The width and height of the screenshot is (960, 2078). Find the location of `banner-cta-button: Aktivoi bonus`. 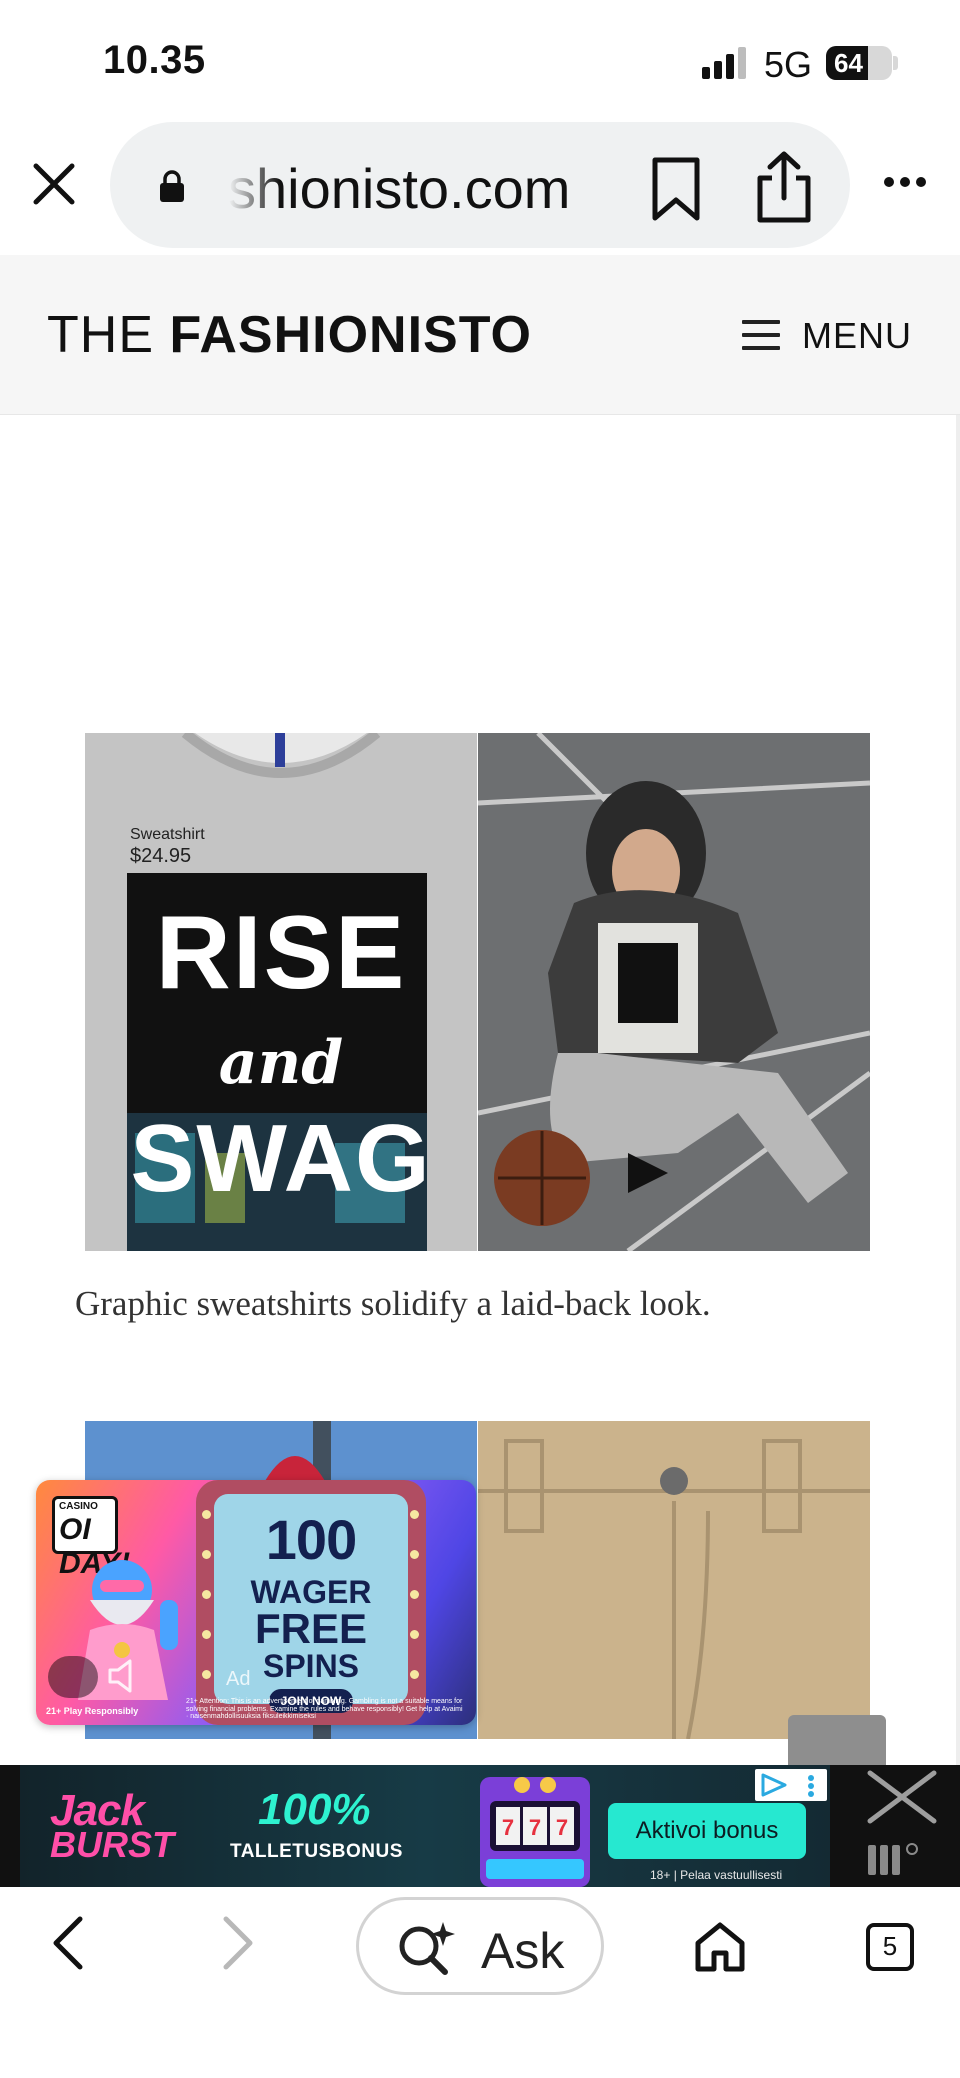

banner-cta-button: Aktivoi bonus is located at coordinates (707, 1831).